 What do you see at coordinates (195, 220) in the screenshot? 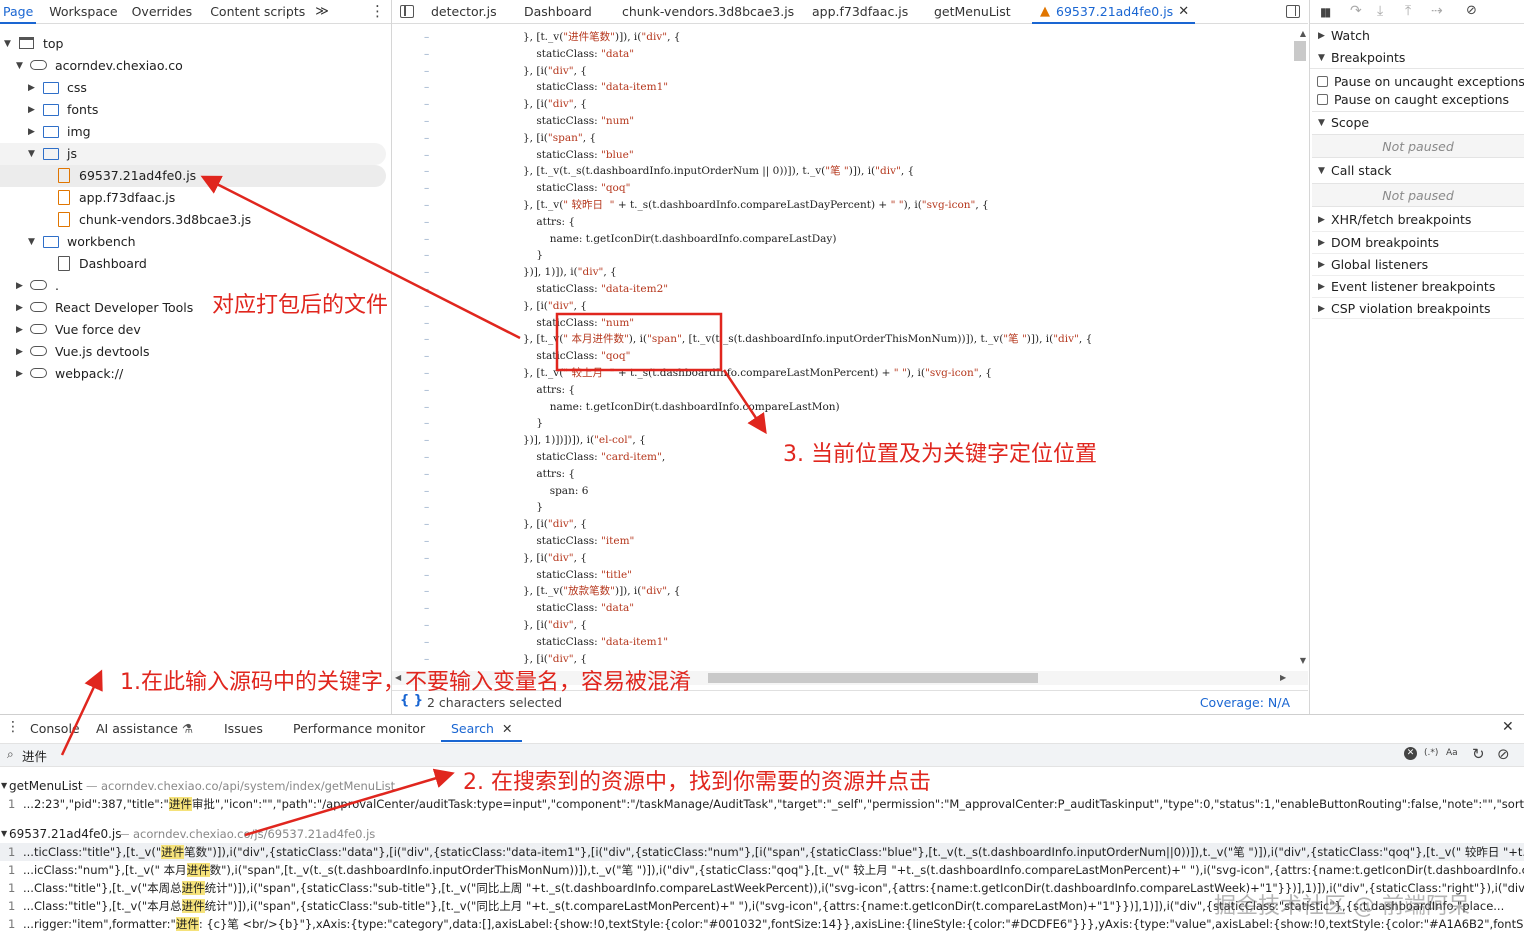
I see `tree-item-file: chunk-vendors.3d8bcae3.js` at bounding box center [195, 220].